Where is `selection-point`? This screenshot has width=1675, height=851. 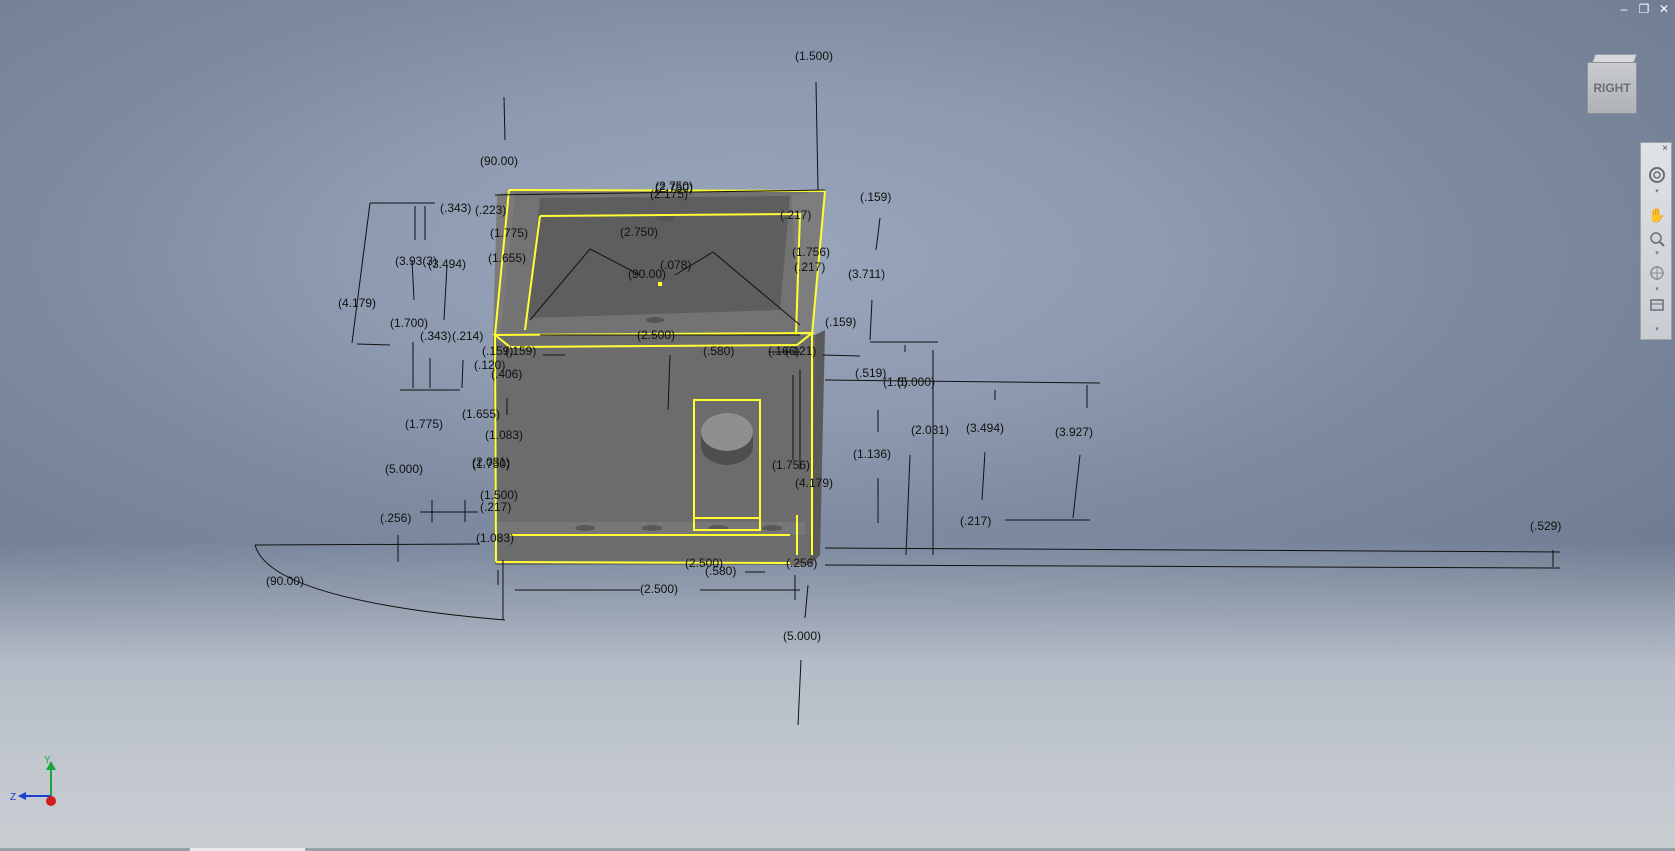
selection-point is located at coordinates (660, 284).